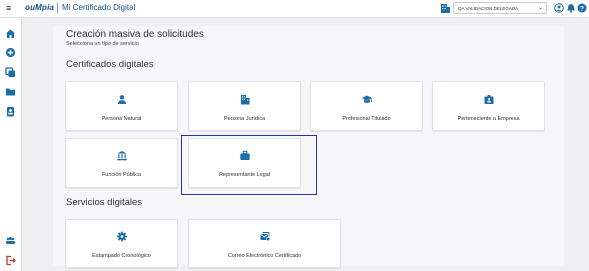 This screenshot has width=589, height=271. Describe the element at coordinates (135, 34) in the screenshot. I see `page-title: Creación masiva de solicitudes` at that location.